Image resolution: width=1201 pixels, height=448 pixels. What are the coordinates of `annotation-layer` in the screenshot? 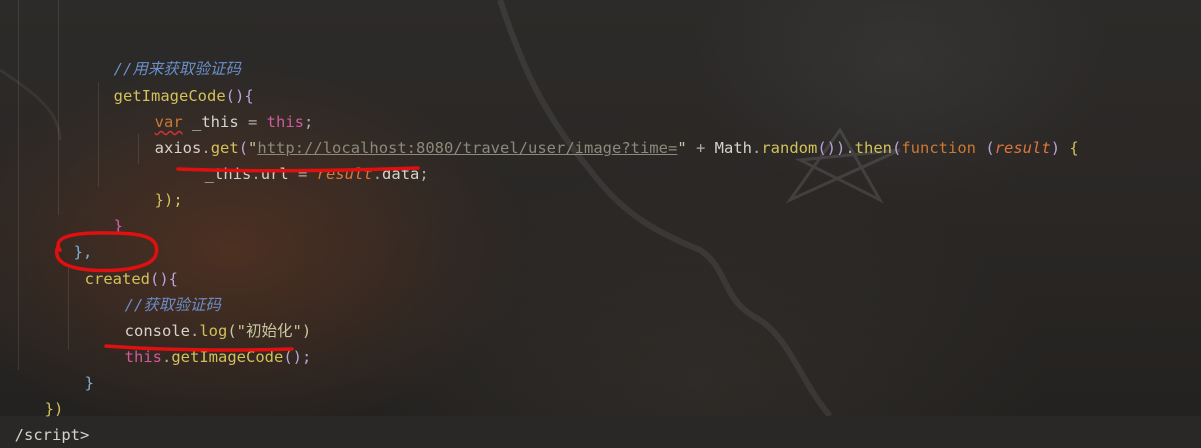 It's located at (237, 259).